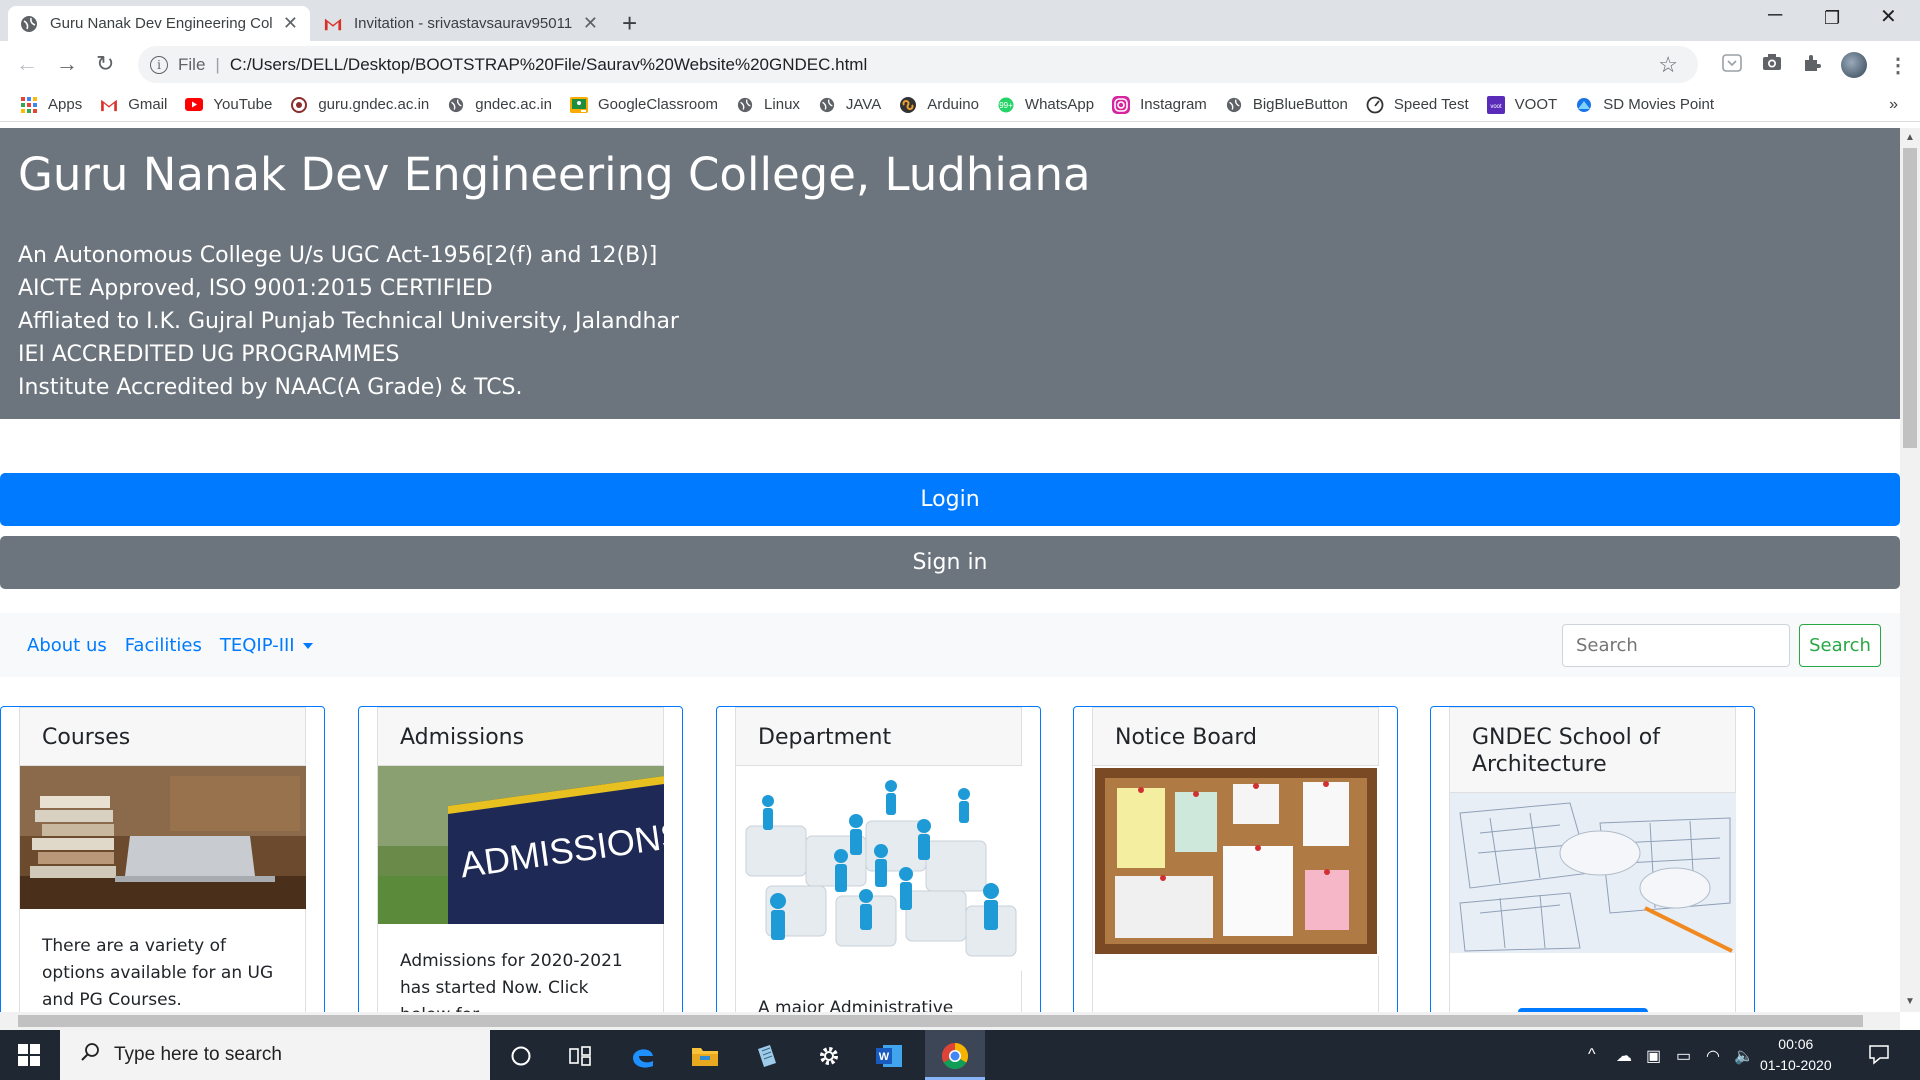 The width and height of the screenshot is (1920, 1080). What do you see at coordinates (863, 104) in the screenshot?
I see `bookmark-label: JAVA` at bounding box center [863, 104].